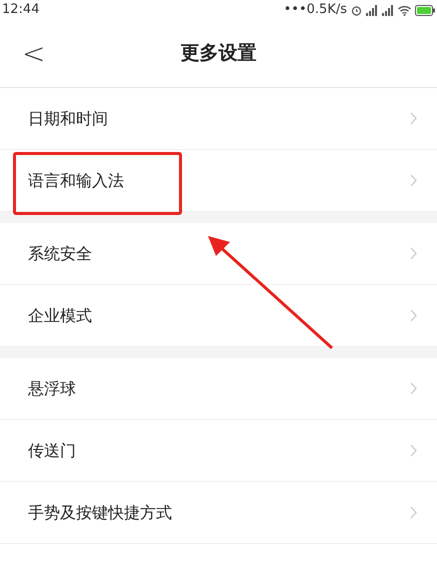  What do you see at coordinates (404, 10) in the screenshot?
I see `wifi-icon` at bounding box center [404, 10].